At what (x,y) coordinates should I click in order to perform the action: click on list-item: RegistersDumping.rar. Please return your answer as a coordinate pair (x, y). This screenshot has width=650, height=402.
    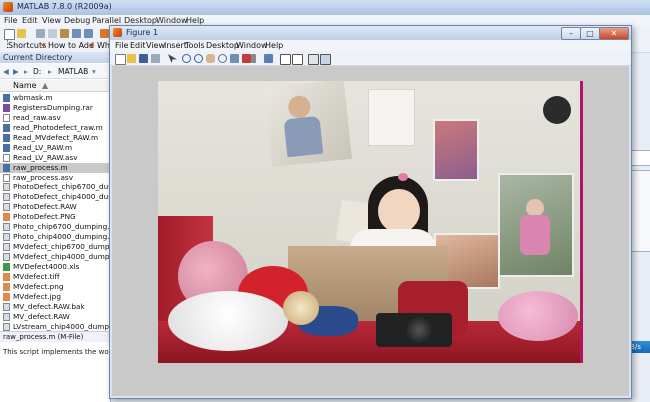
    Looking at the image, I should click on (55, 108).